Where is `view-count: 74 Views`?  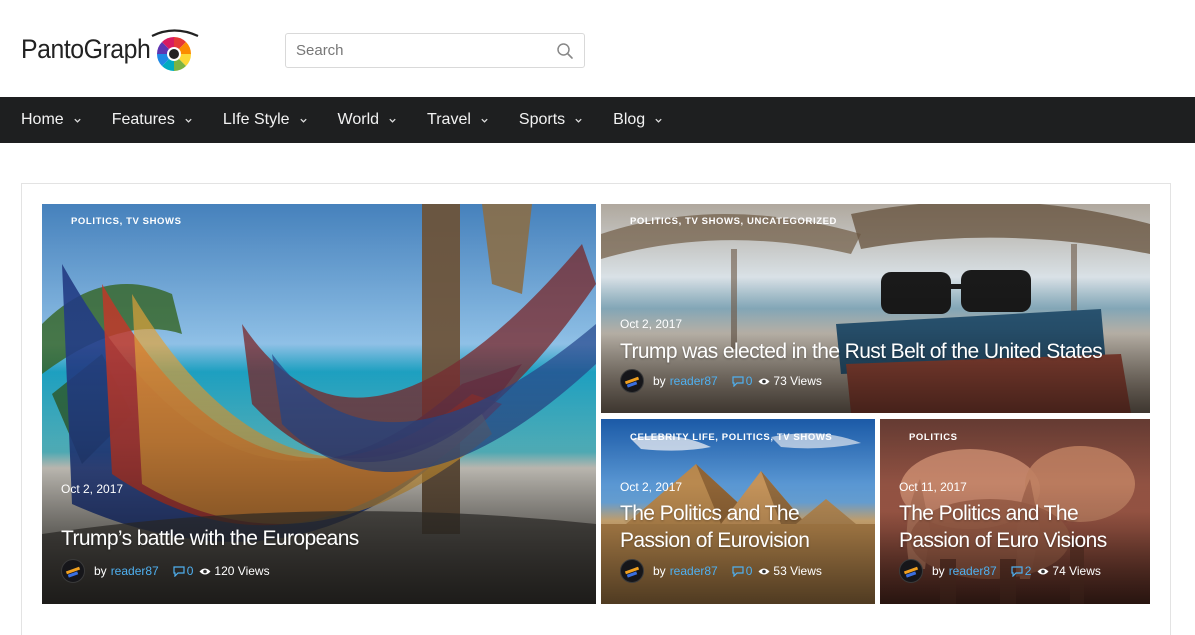 view-count: 74 Views is located at coordinates (1069, 571).